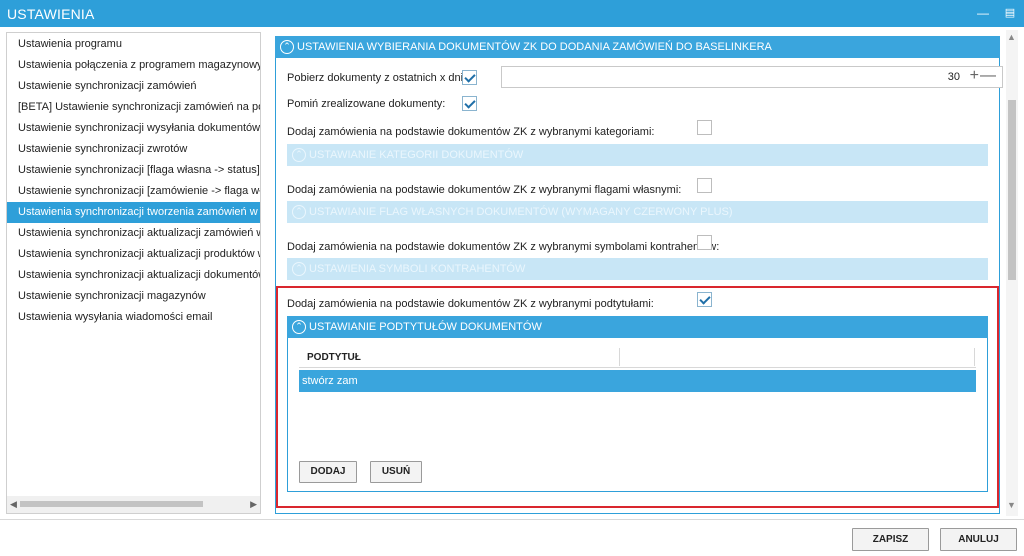 This screenshot has width=1024, height=556. I want to click on fetch-days-checkbox, so click(469, 77).